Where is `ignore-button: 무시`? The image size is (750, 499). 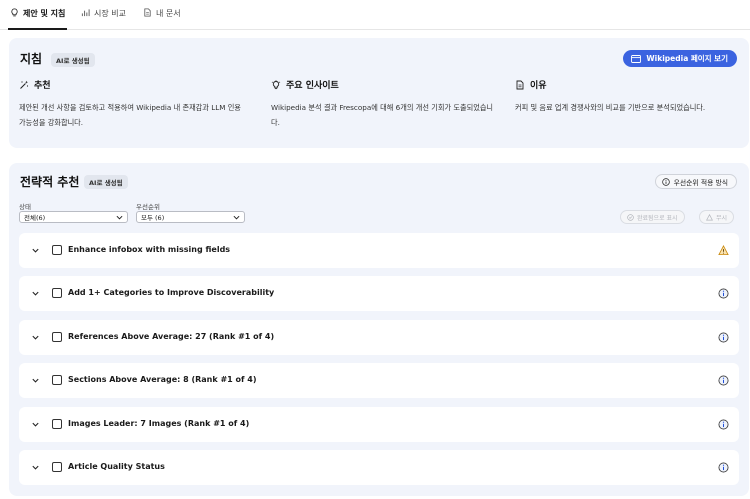 ignore-button: 무시 is located at coordinates (717, 217).